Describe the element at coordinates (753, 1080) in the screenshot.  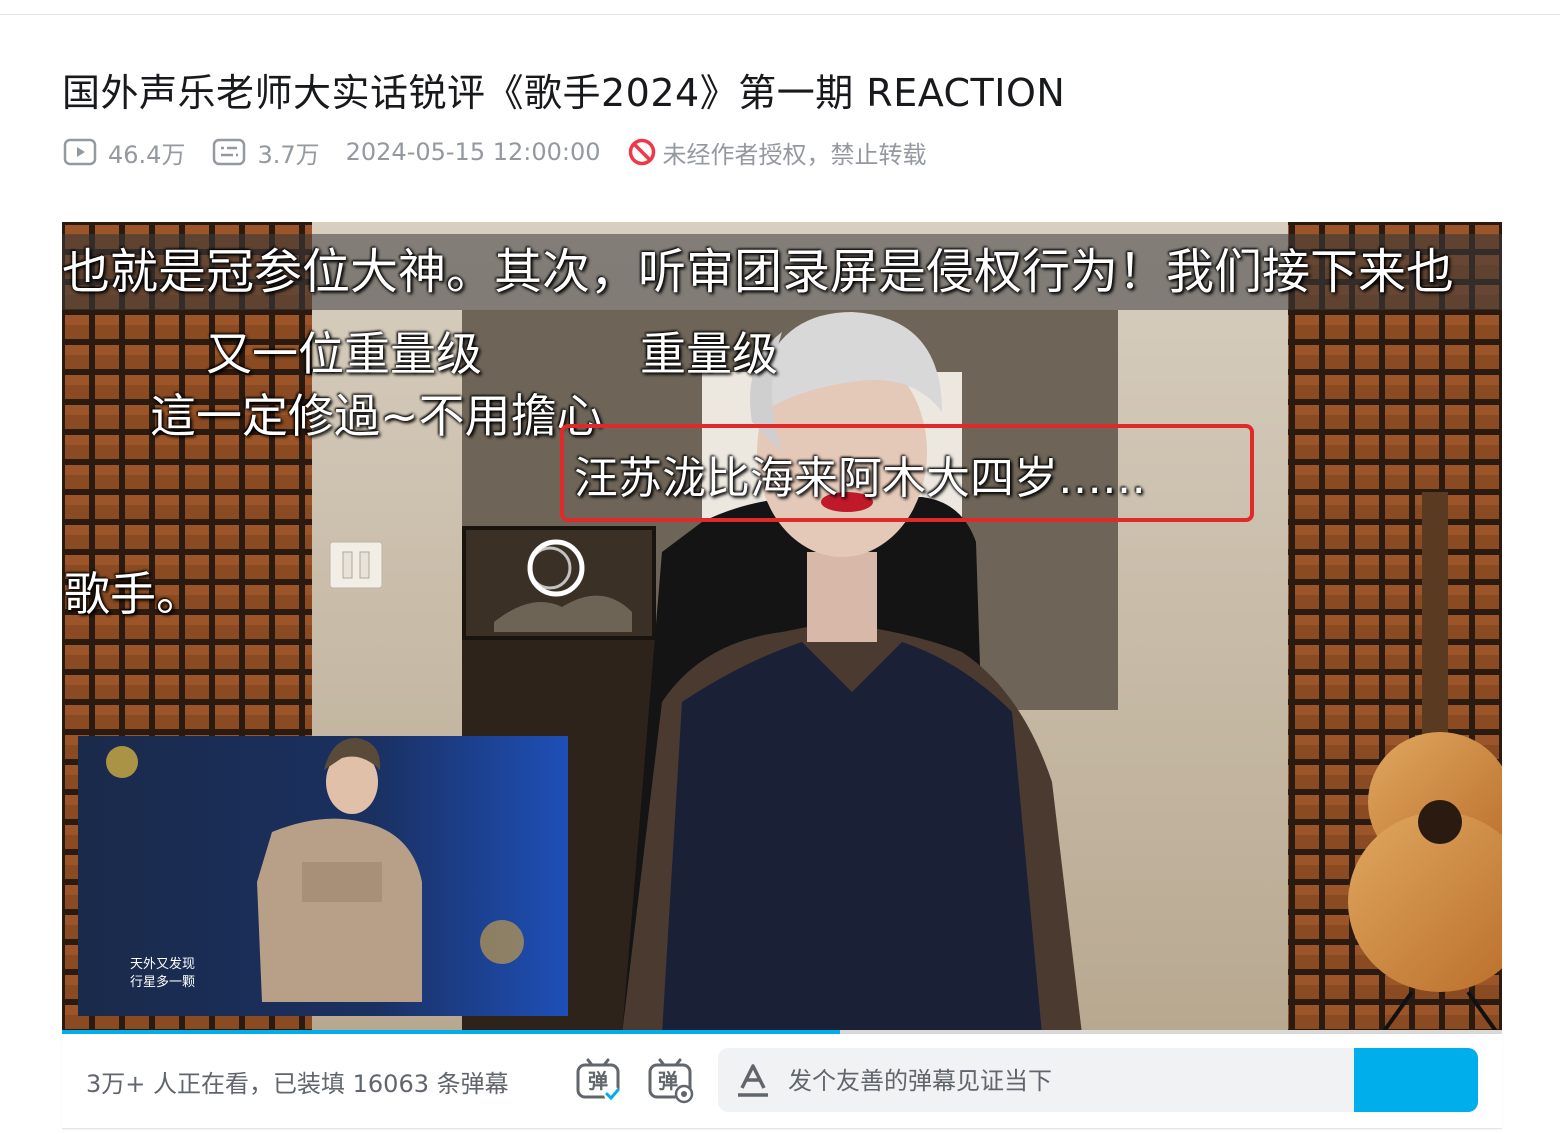
I see `text-style-icon` at that location.